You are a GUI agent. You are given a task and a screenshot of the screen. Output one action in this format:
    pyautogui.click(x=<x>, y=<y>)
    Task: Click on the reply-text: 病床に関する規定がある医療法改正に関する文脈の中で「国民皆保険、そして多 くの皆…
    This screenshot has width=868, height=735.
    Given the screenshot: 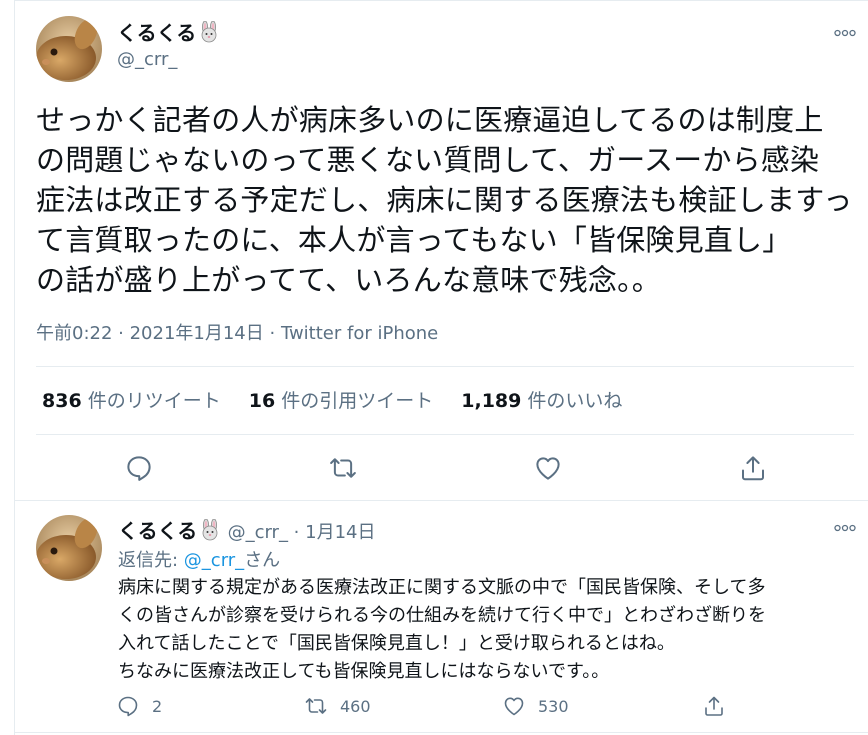 What is the action you would take?
    pyautogui.click(x=442, y=629)
    